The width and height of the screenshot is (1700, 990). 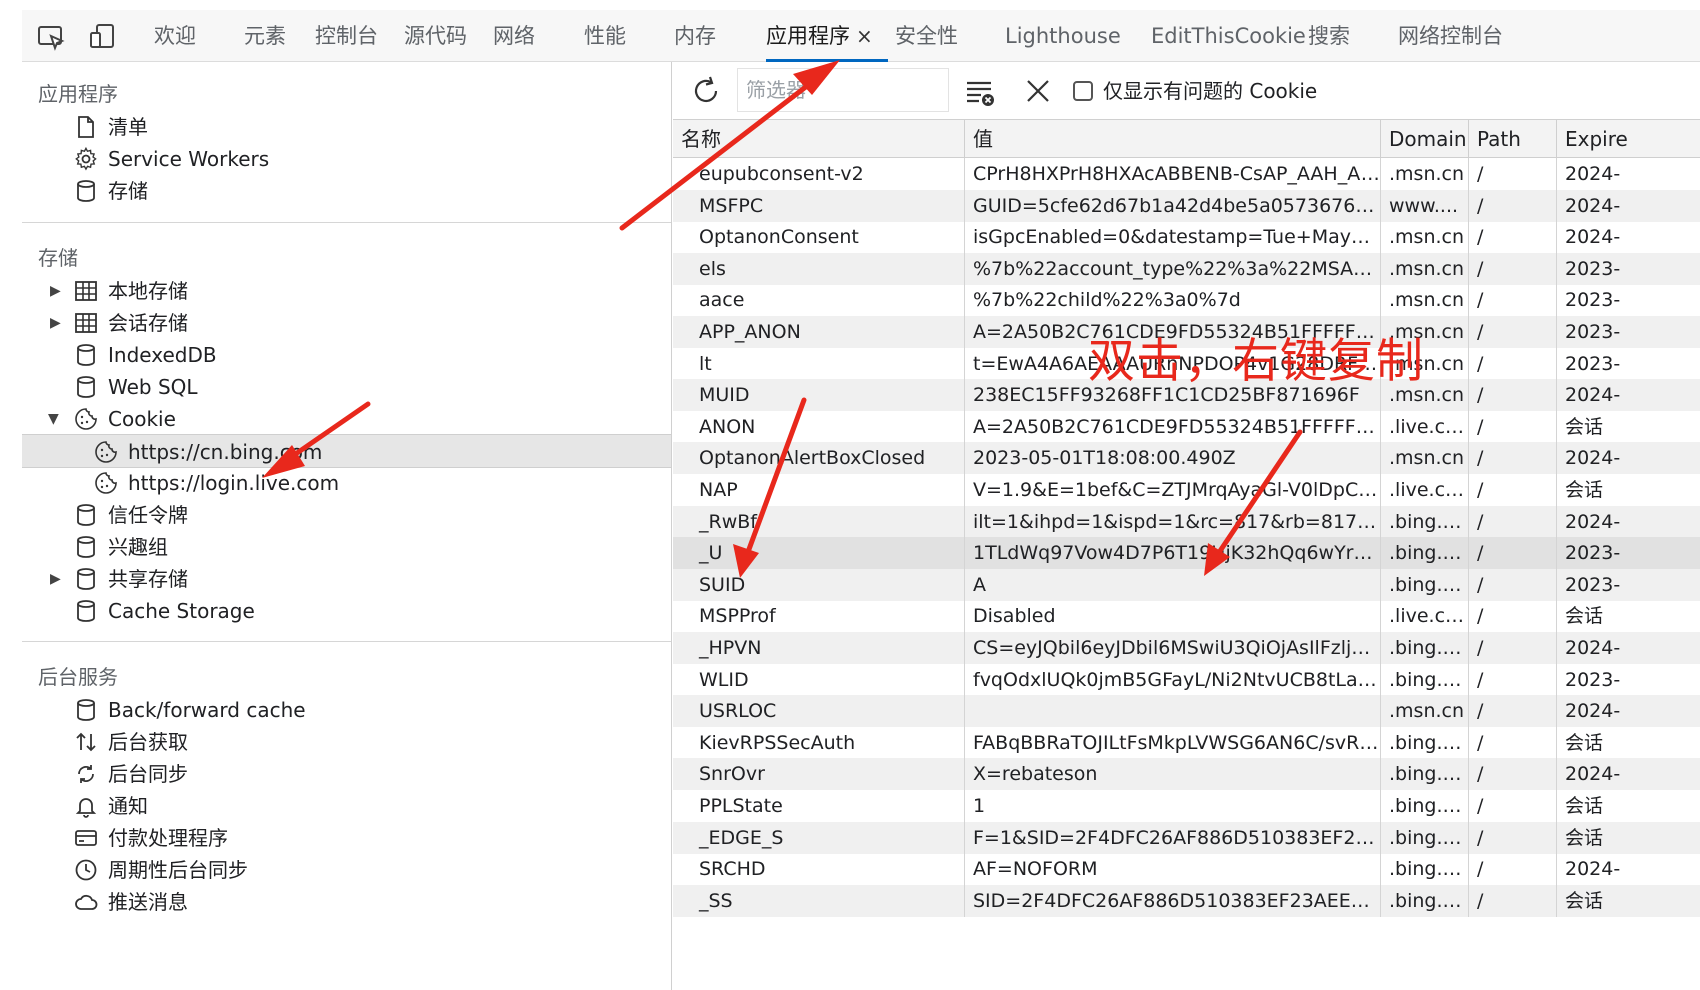 What do you see at coordinates (819, 205) in the screenshot?
I see `cell-name: MSFPC` at bounding box center [819, 205].